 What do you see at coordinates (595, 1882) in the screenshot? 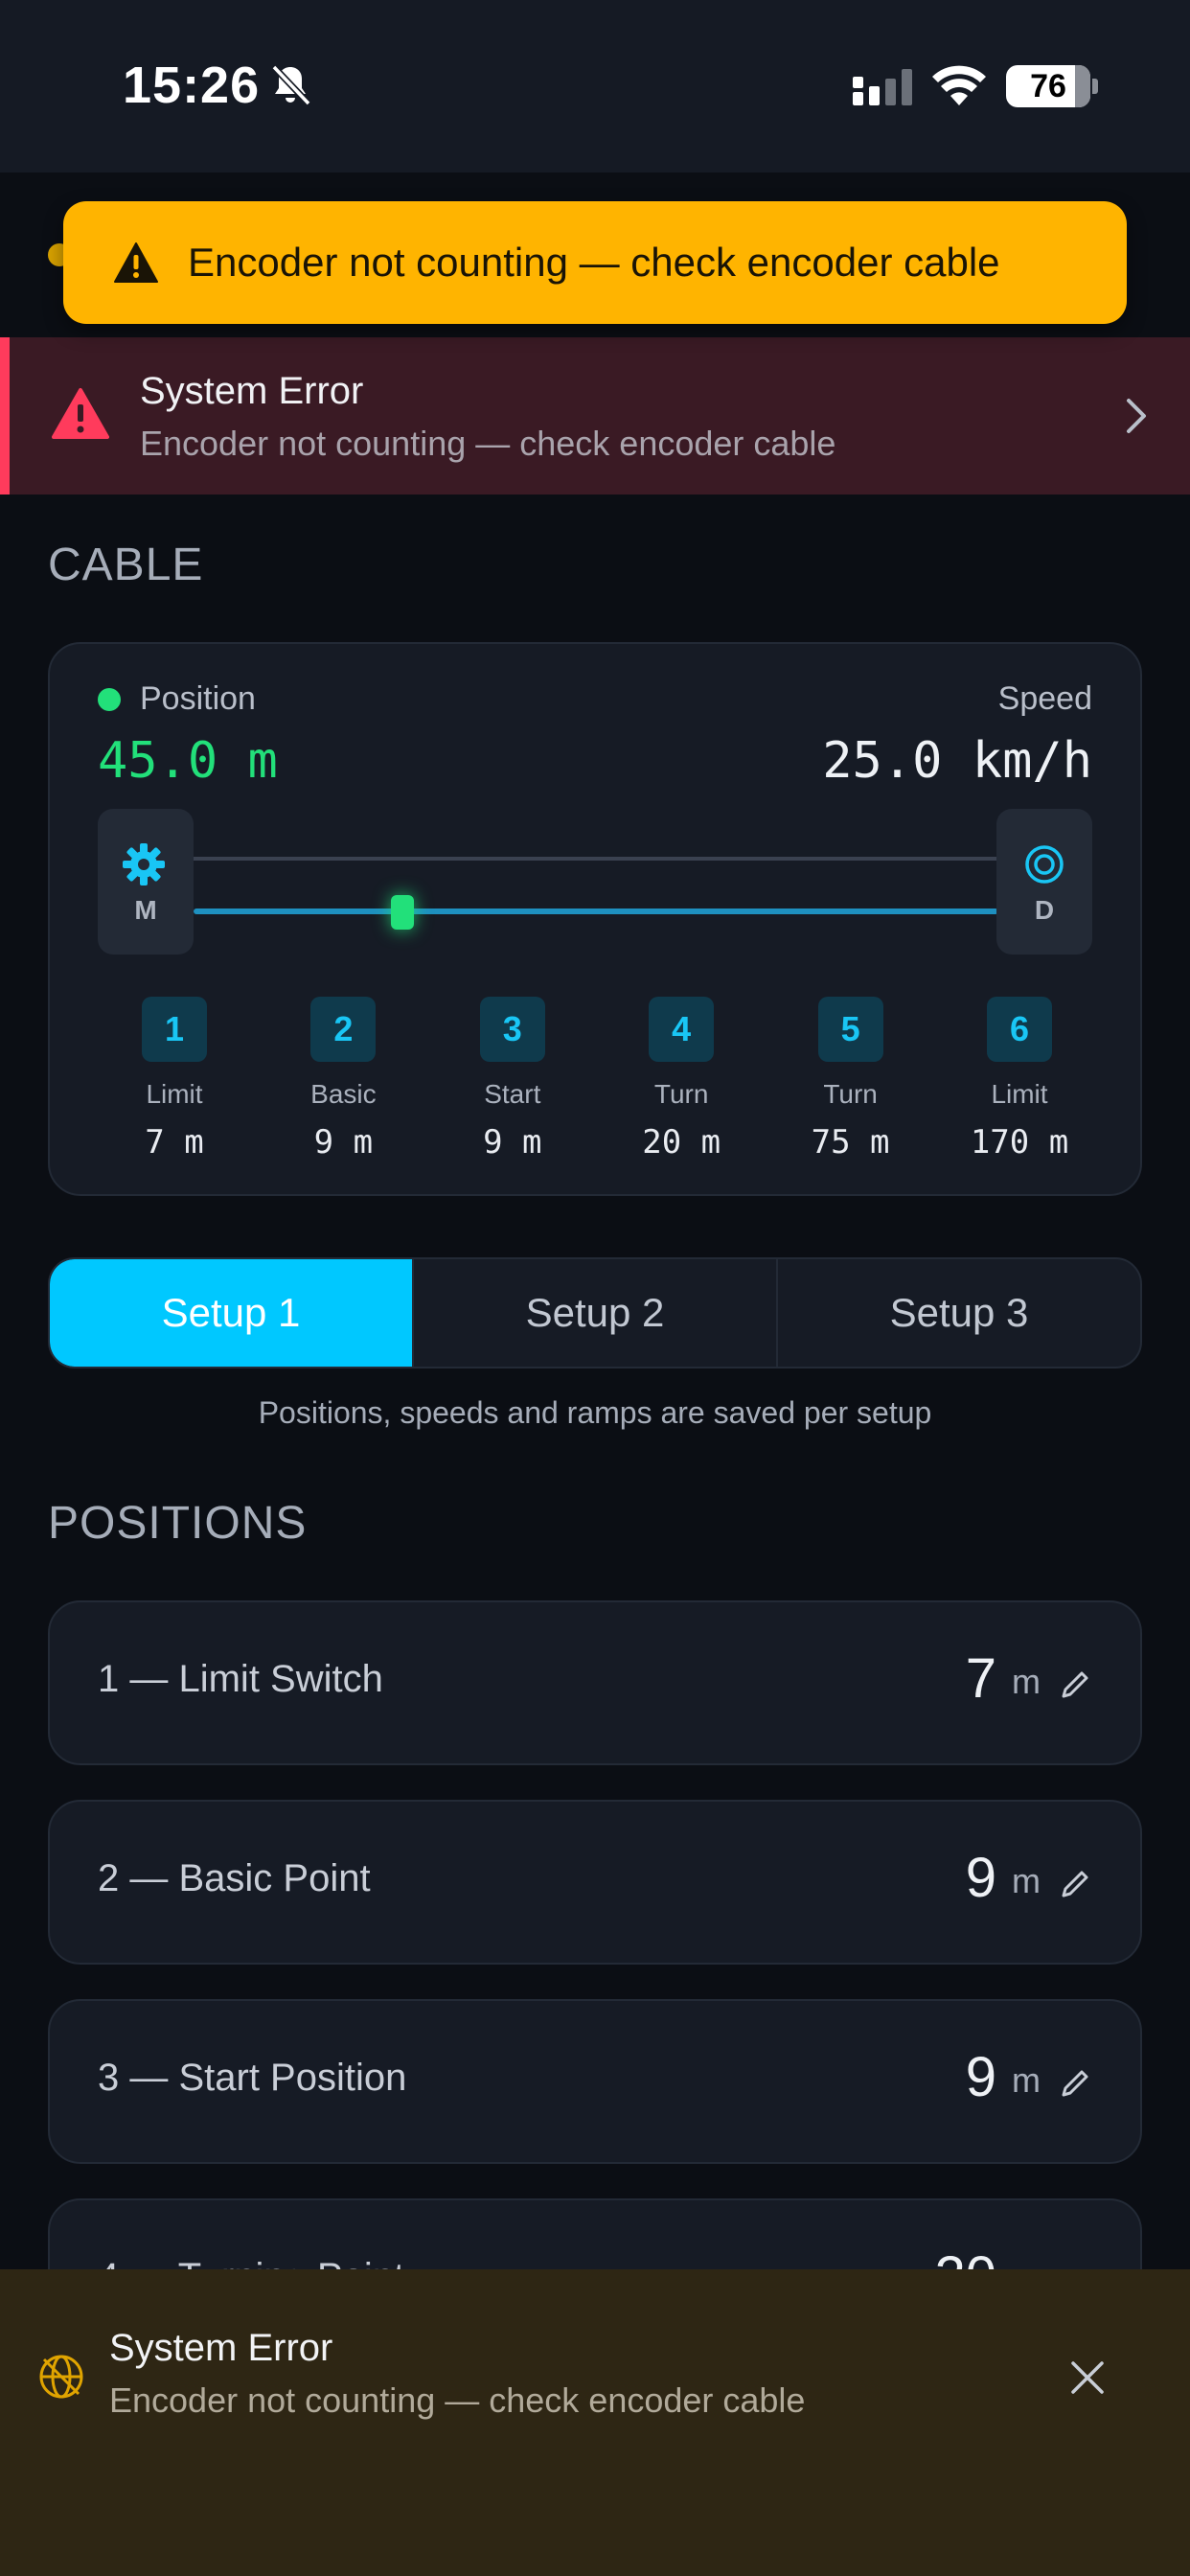
I see `position-row-2: 2 — Basic Point 9 m` at bounding box center [595, 1882].